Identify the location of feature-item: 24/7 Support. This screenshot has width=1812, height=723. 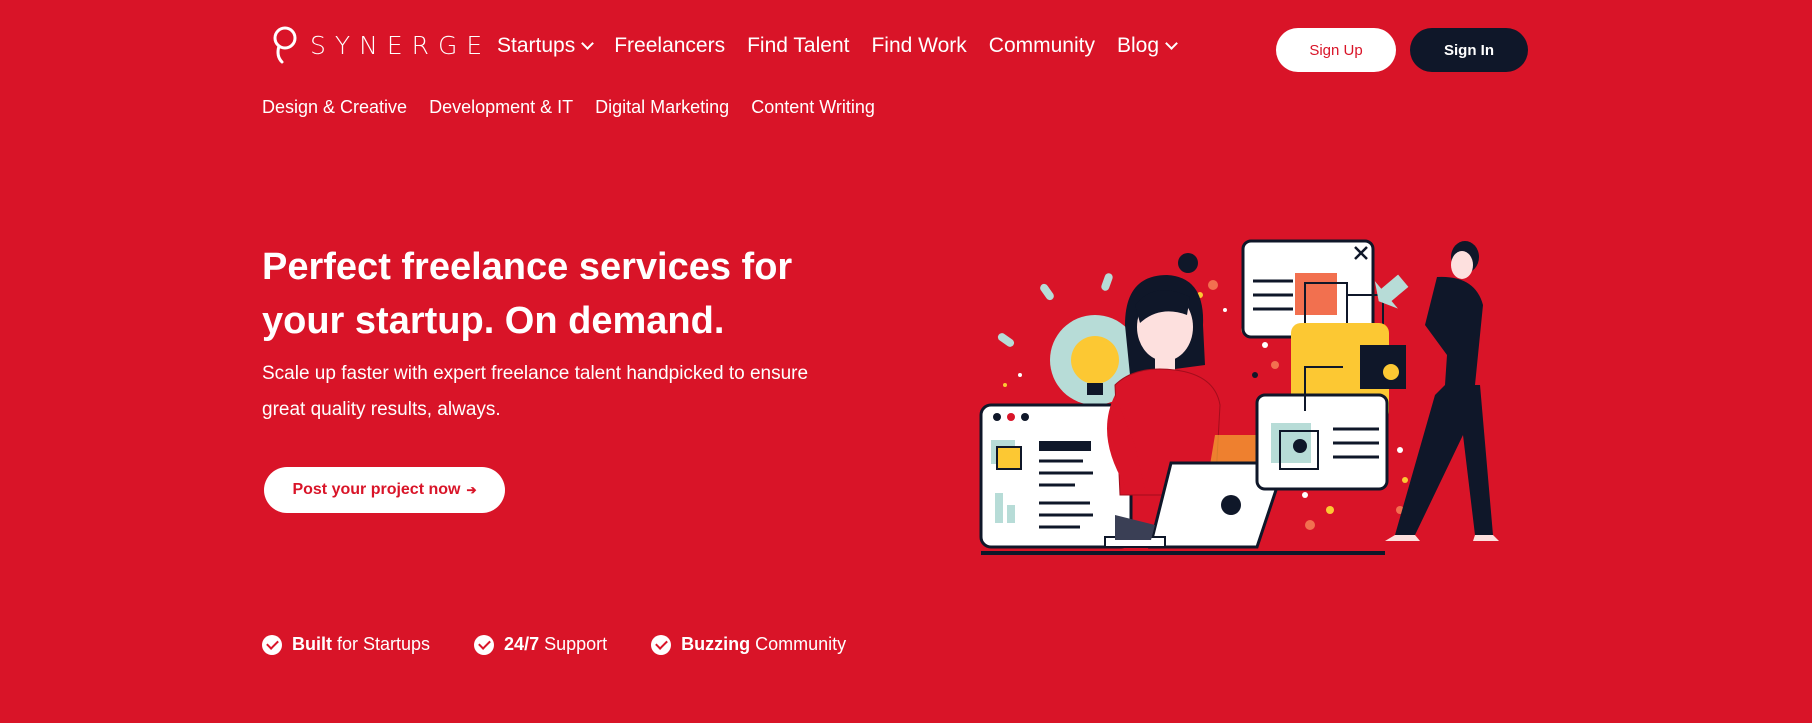
(540, 644).